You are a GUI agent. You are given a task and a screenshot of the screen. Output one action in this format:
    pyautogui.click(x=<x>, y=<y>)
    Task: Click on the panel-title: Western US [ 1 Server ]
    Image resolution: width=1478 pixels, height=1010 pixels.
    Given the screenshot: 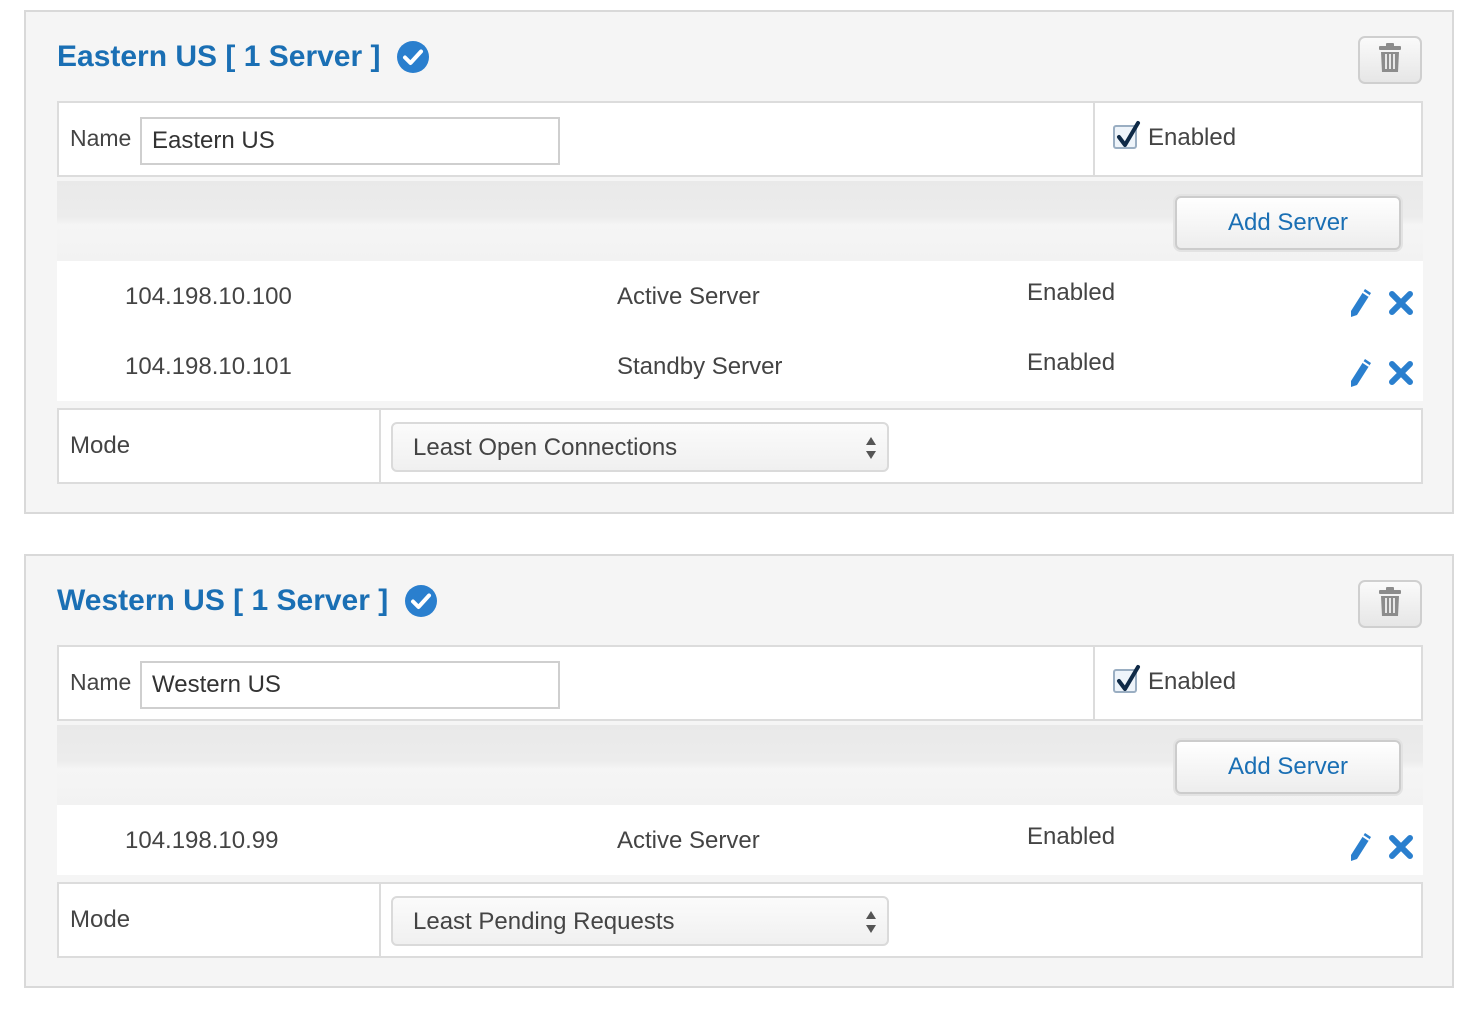 What is the action you would take?
    pyautogui.click(x=247, y=601)
    